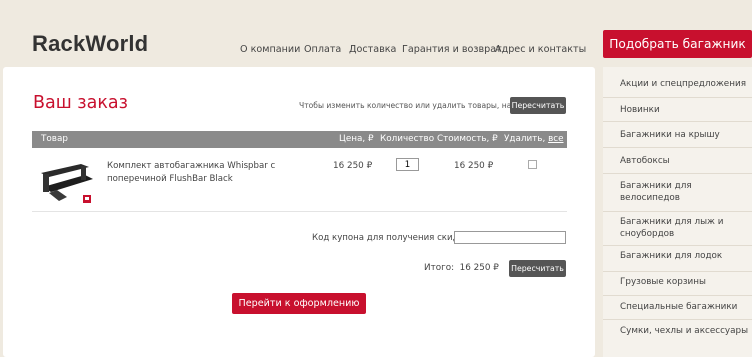 The width and height of the screenshot is (752, 357). I want to click on sidebar-item-label: Автобоксы, so click(645, 161).